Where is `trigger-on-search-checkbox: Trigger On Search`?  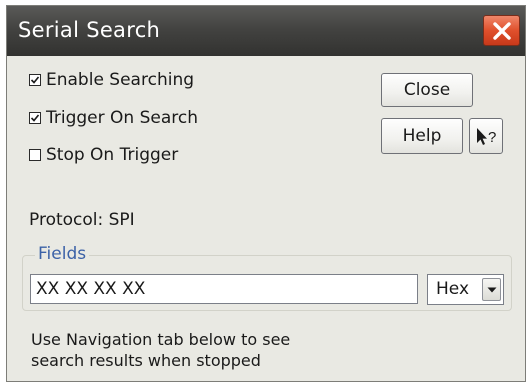
trigger-on-search-checkbox: Trigger On Search is located at coordinates (113, 118).